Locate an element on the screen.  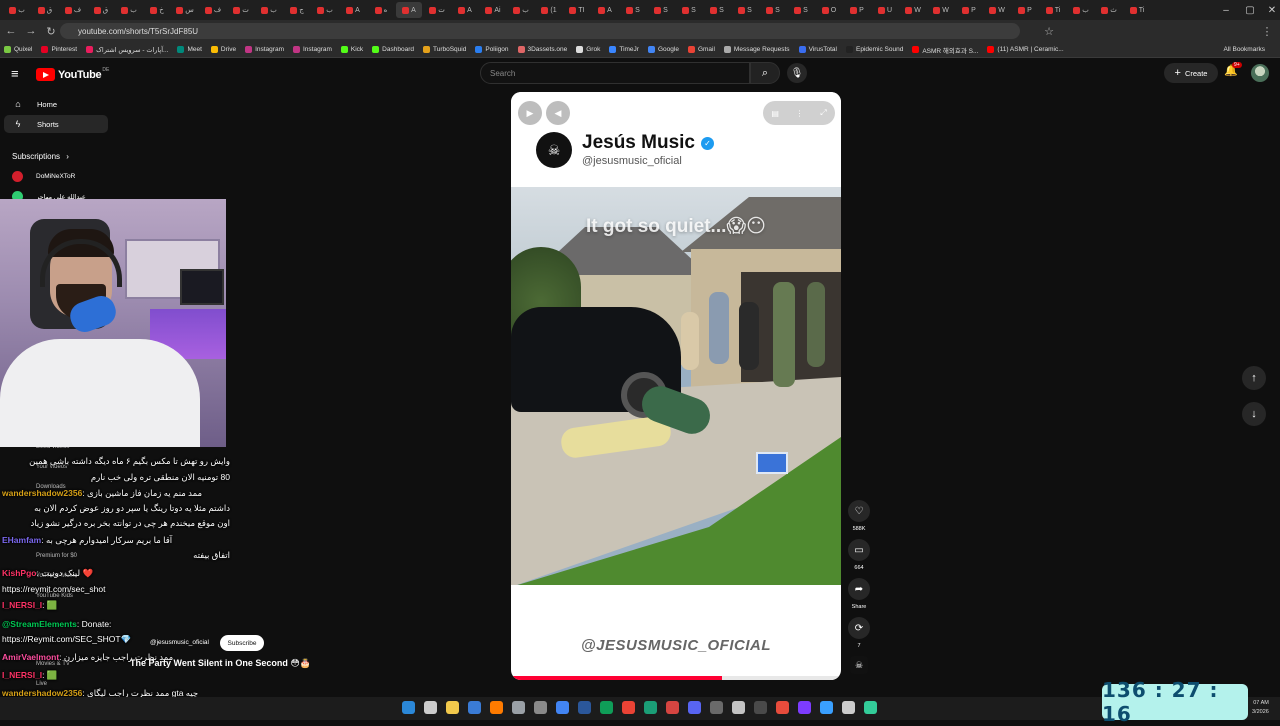
channel-avatar: ☠ is located at coordinates (859, 665).